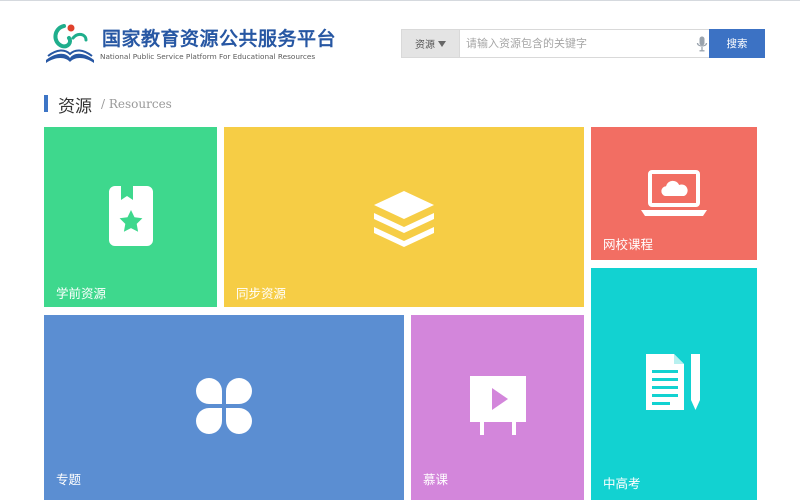 The image size is (800, 504). What do you see at coordinates (81, 293) in the screenshot?
I see `tile-label: 学前资源` at bounding box center [81, 293].